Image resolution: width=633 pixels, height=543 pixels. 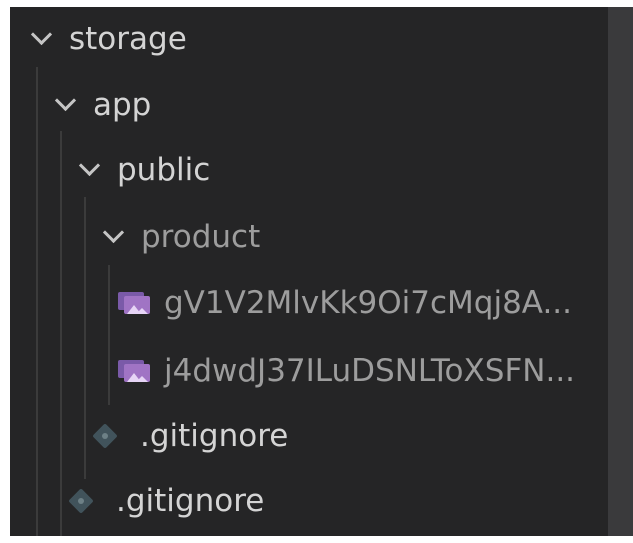 I want to click on folder-label: public, so click(x=164, y=170).